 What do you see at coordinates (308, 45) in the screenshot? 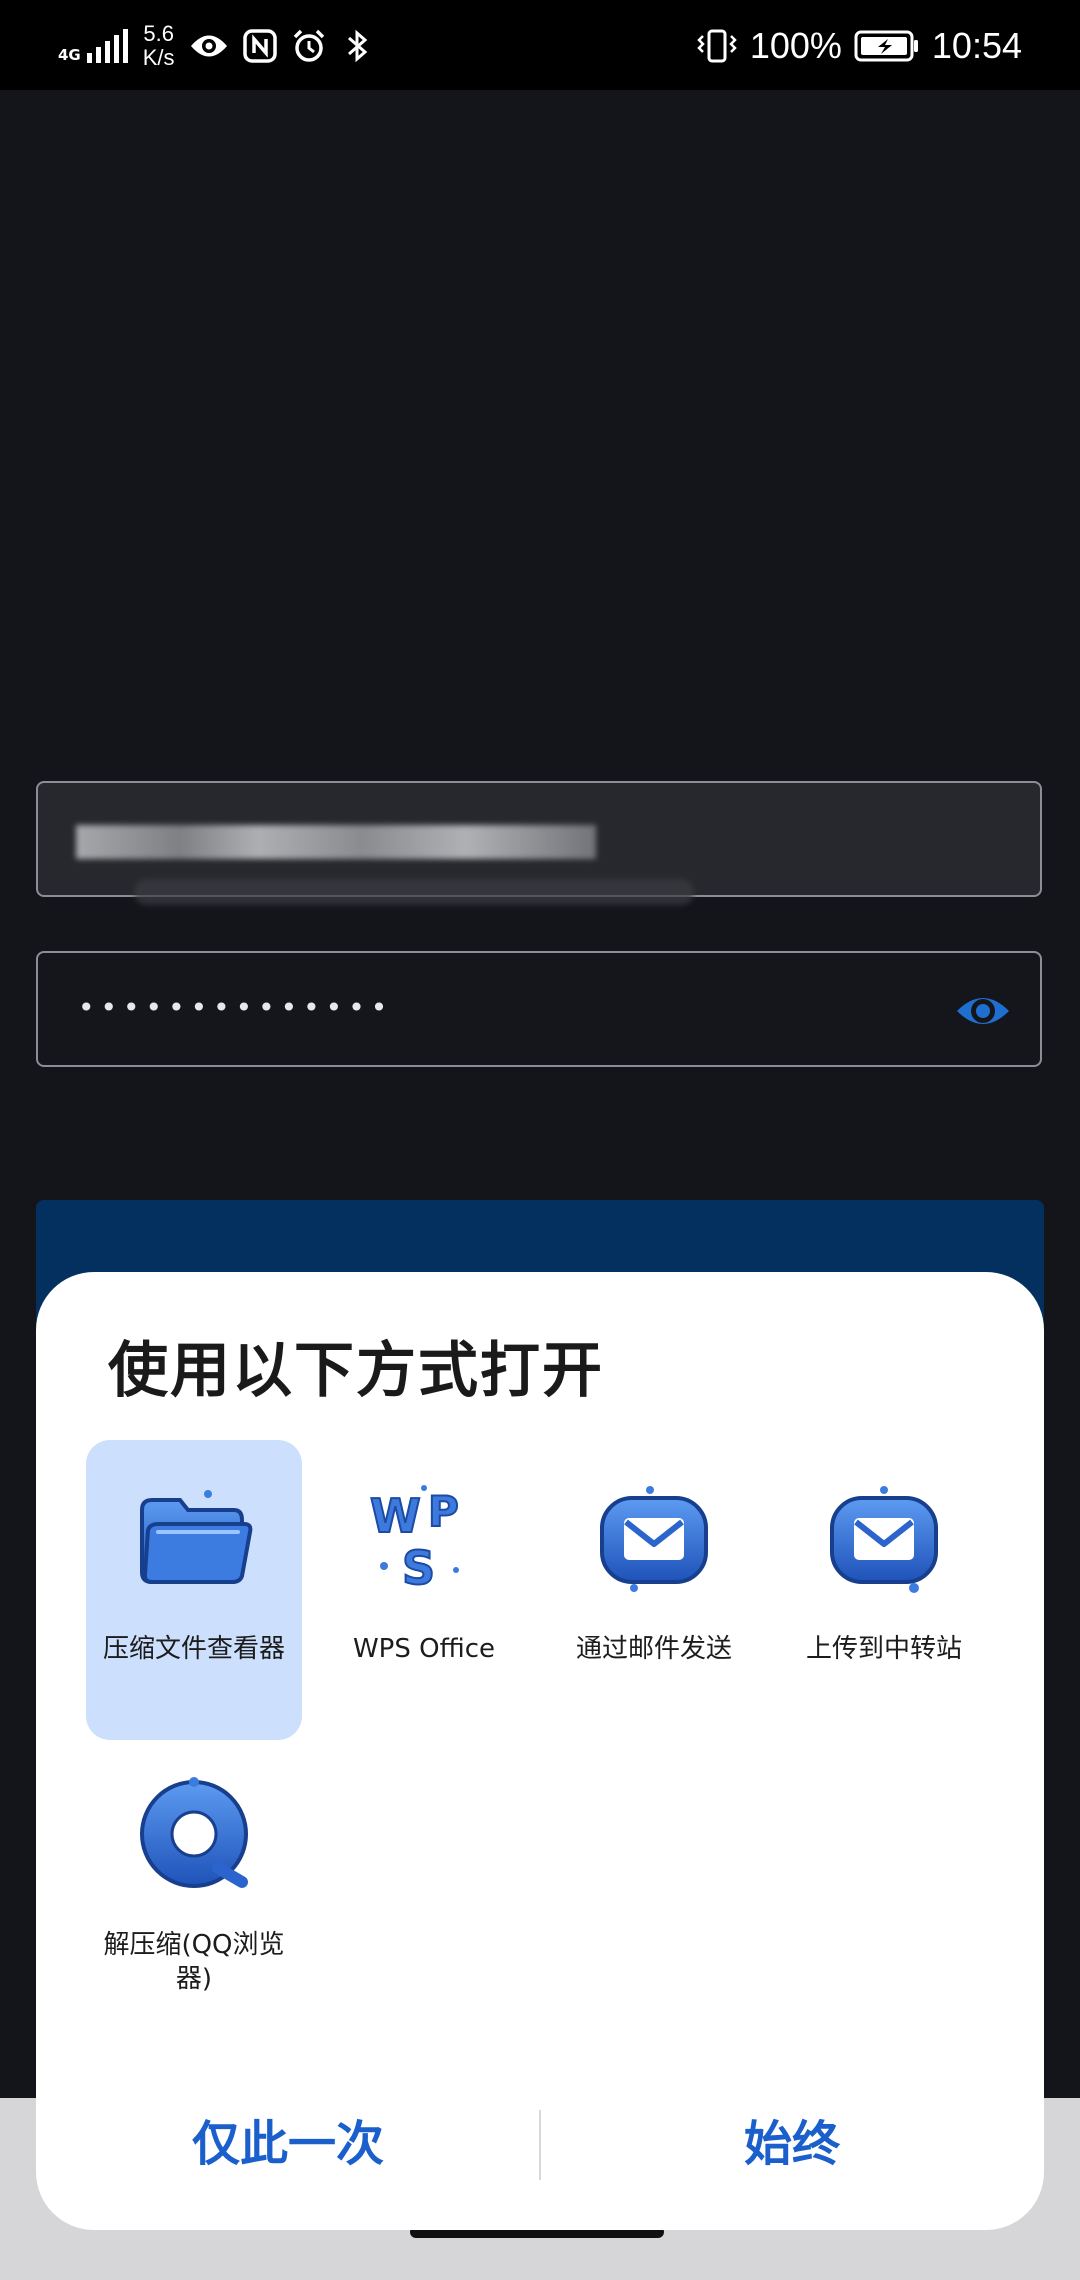
I see `alarm-icon` at bounding box center [308, 45].